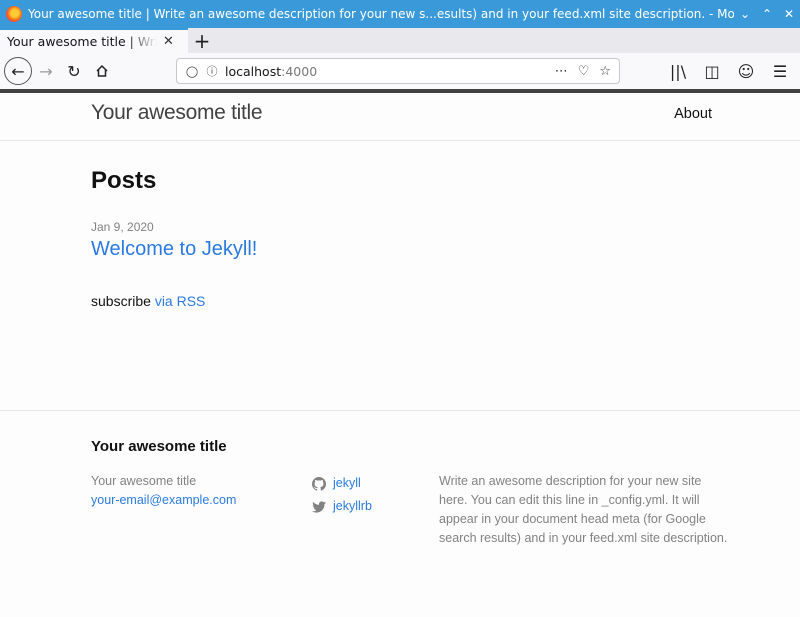  I want to click on url-port: :4000, so click(299, 71).